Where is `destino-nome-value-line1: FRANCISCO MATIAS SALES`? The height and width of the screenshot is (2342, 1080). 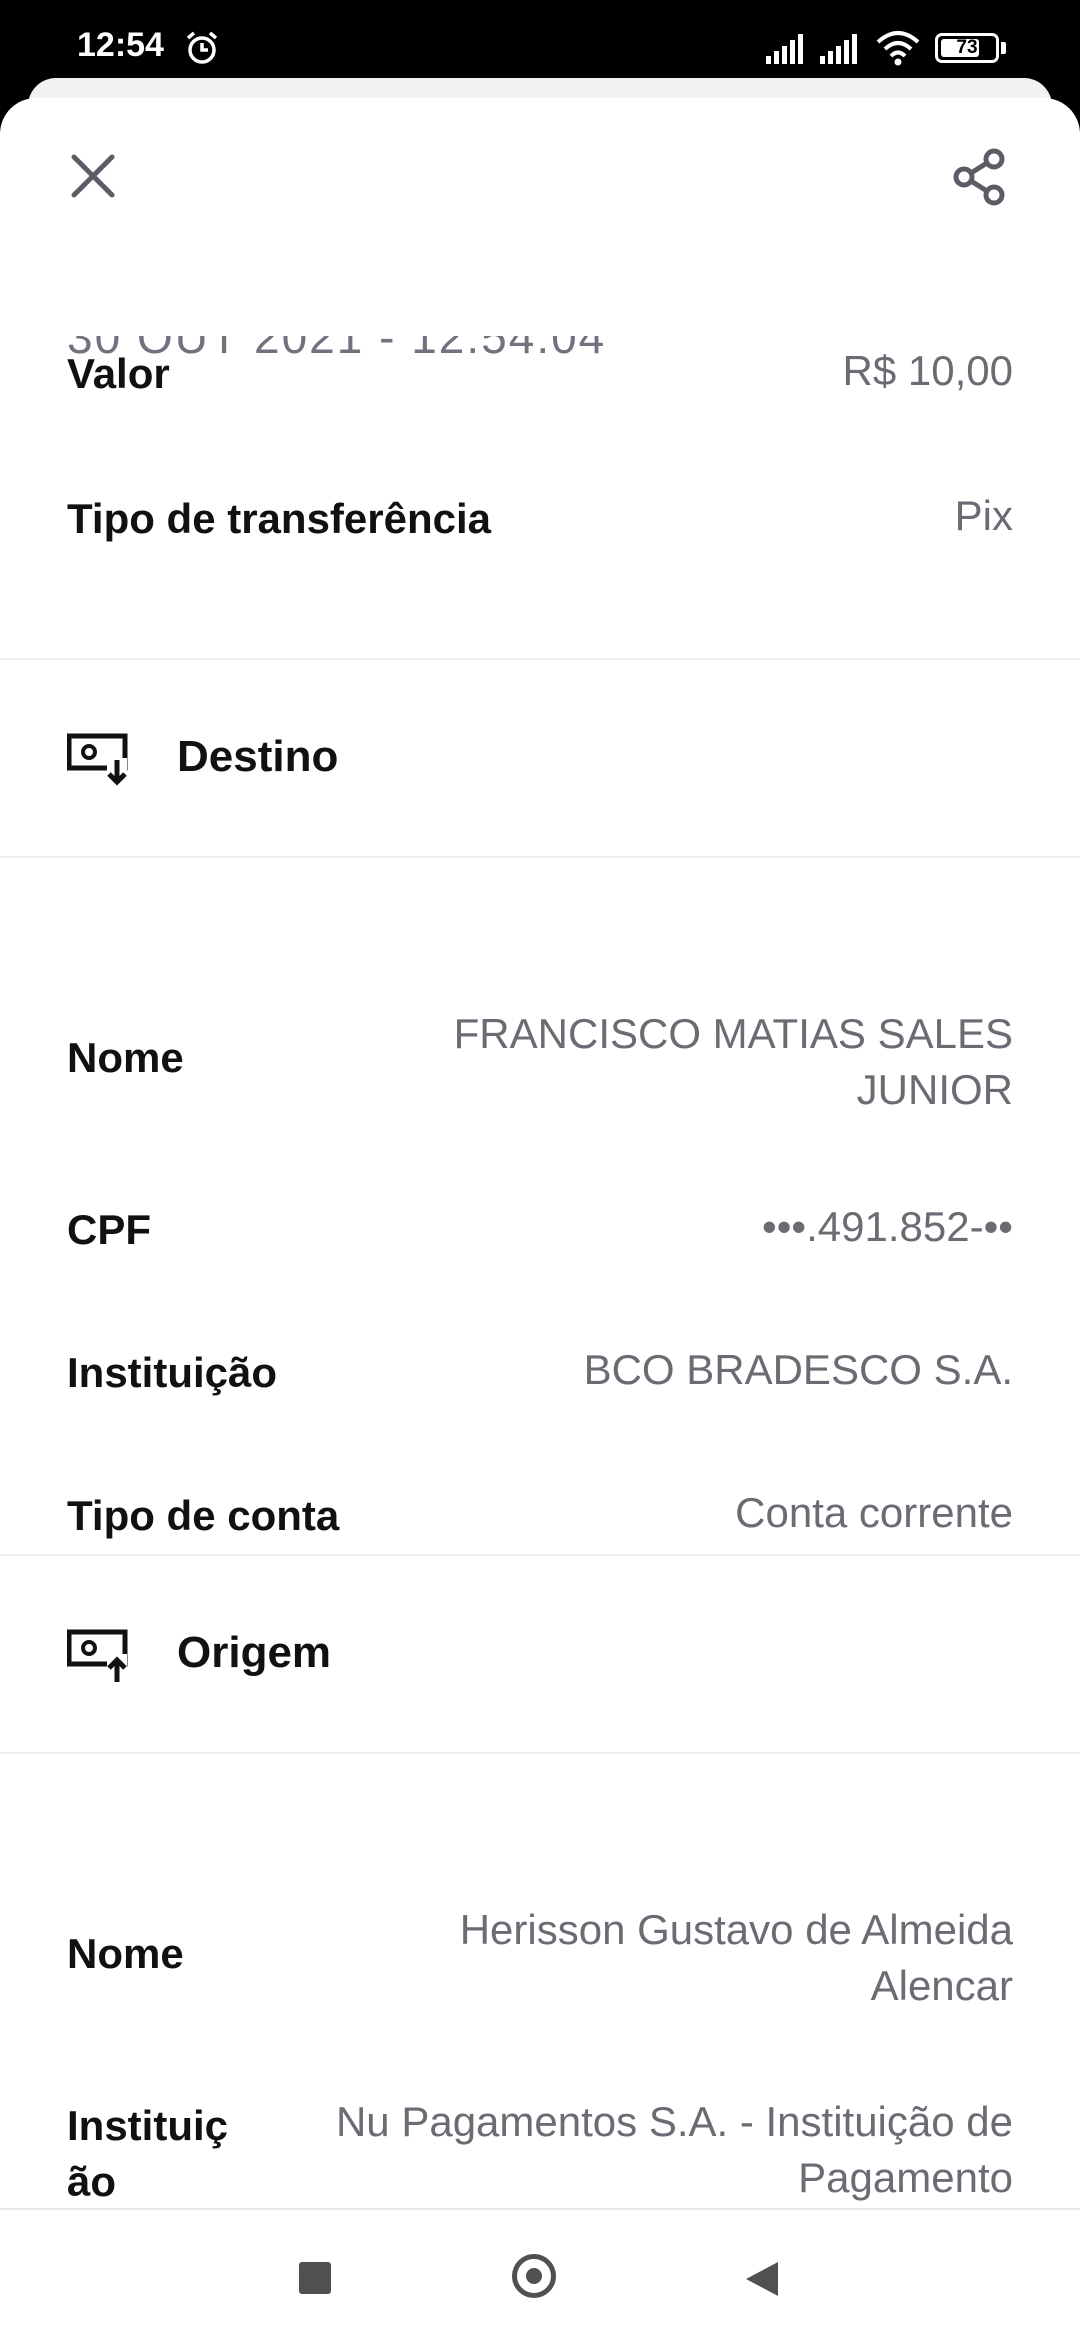
destino-nome-value-line1: FRANCISCO MATIAS SALES is located at coordinates (733, 1033).